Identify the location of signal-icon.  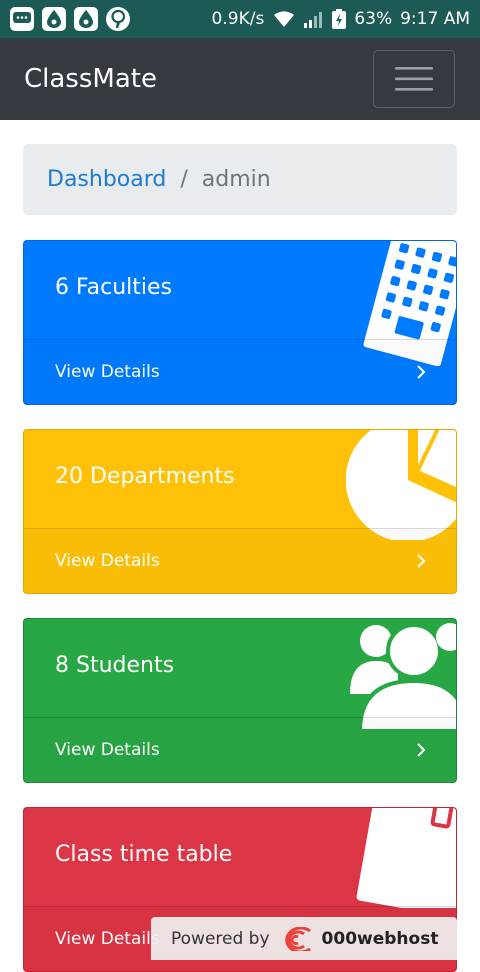
(313, 20).